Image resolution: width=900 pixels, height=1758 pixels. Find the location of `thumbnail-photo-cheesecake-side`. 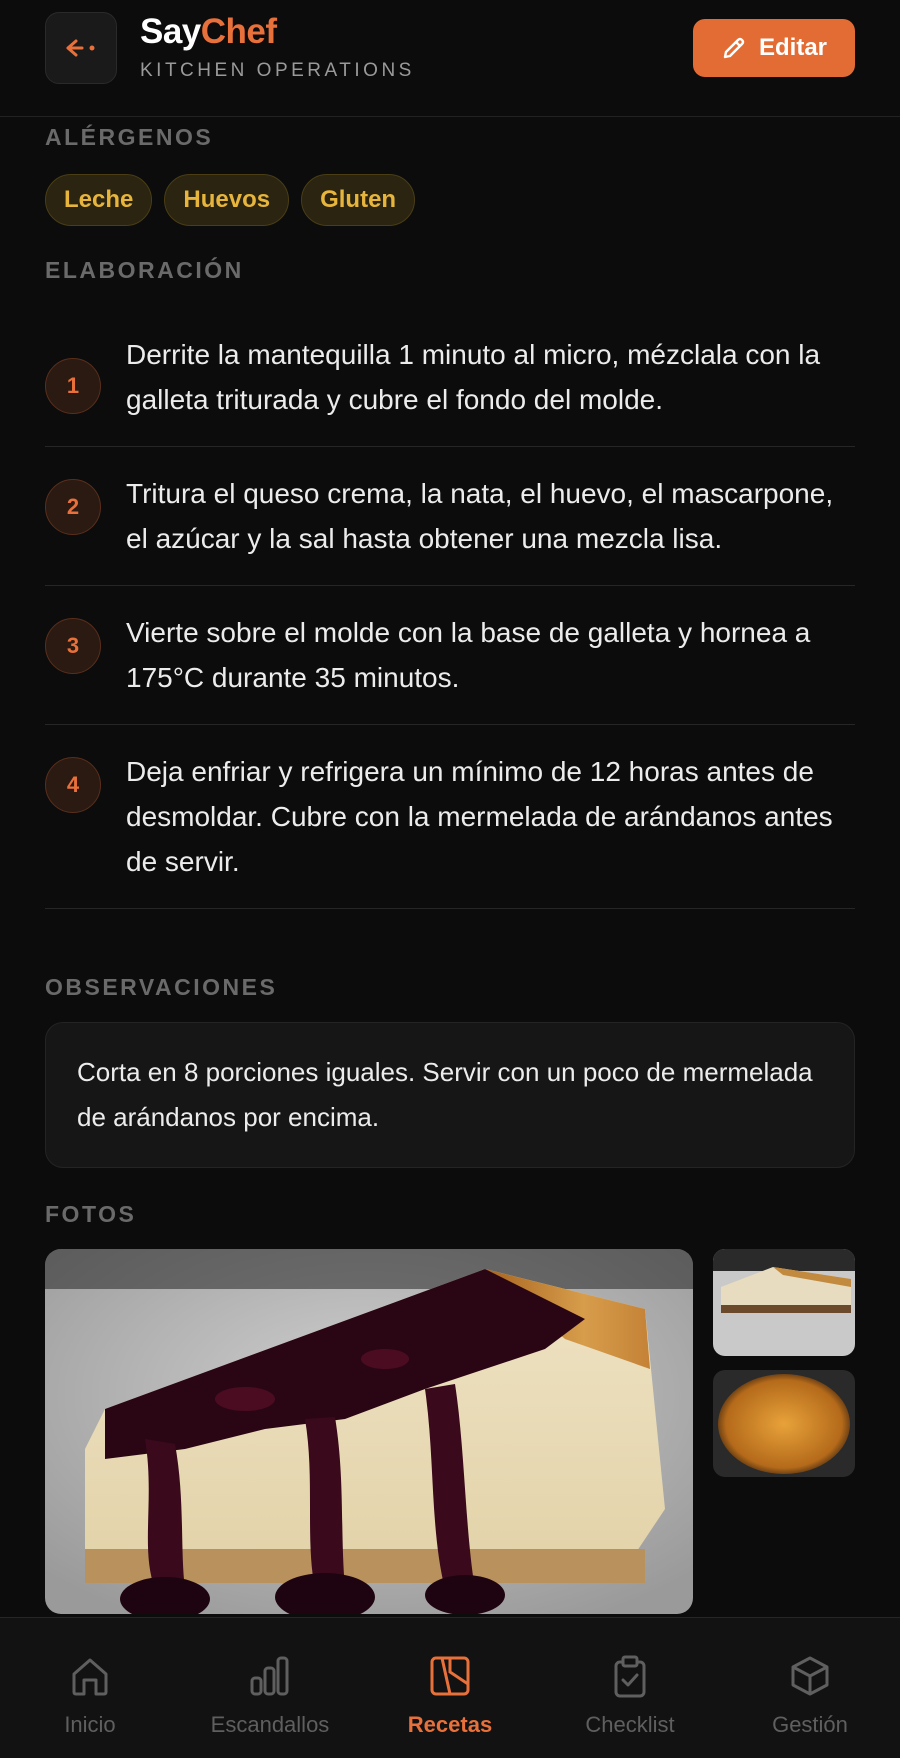

thumbnail-photo-cheesecake-side is located at coordinates (784, 1302).